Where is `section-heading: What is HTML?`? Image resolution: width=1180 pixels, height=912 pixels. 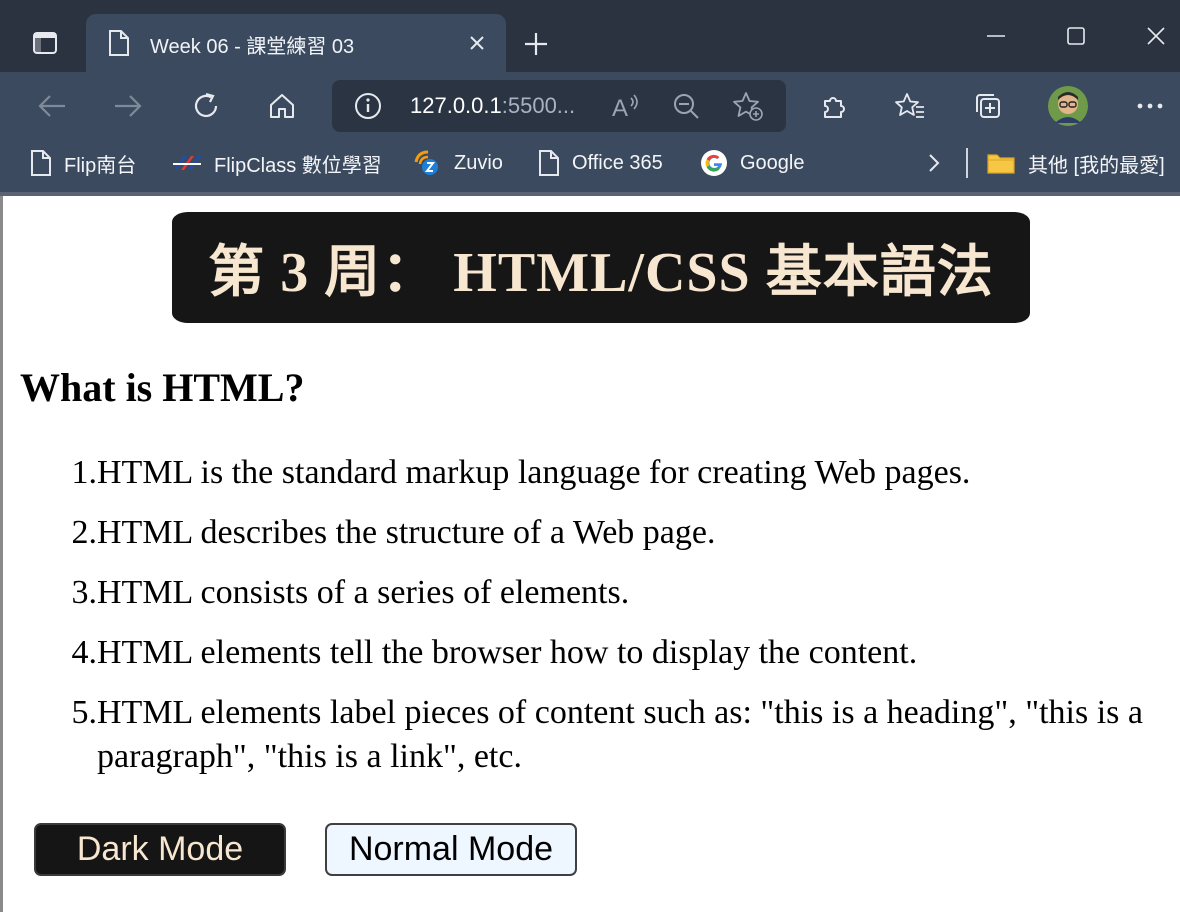
section-heading: What is HTML? is located at coordinates (162, 387).